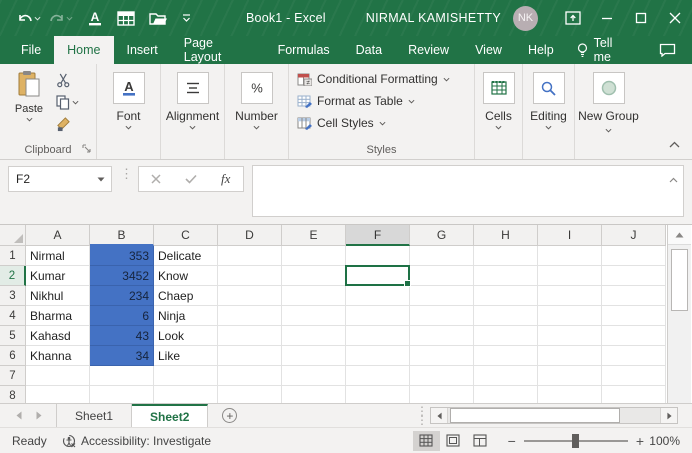 The height and width of the screenshot is (453, 692). What do you see at coordinates (60, 179) in the screenshot?
I see `name-box: F2` at bounding box center [60, 179].